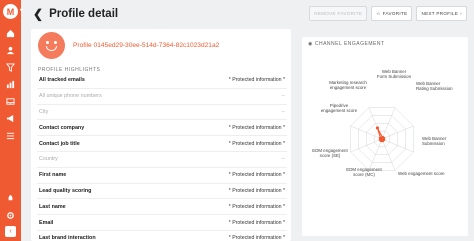 The image size is (474, 241). Describe the element at coordinates (162, 160) in the screenshot. I see `profile-row: Country --` at that location.